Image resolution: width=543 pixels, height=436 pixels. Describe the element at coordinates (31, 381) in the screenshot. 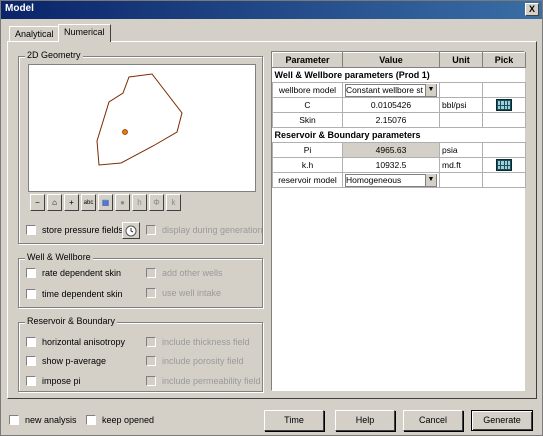

I see `impose-pi-box` at that location.